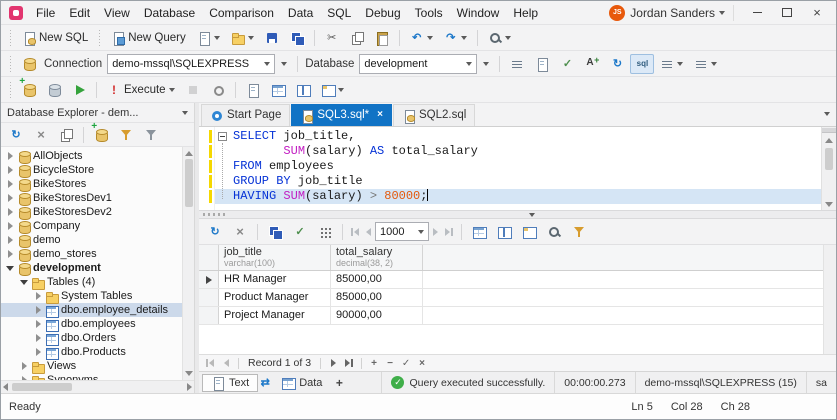  What do you see at coordinates (341, 114) in the screenshot?
I see `doc-tab-sql3-sql: SQL3.sql*` at bounding box center [341, 114].